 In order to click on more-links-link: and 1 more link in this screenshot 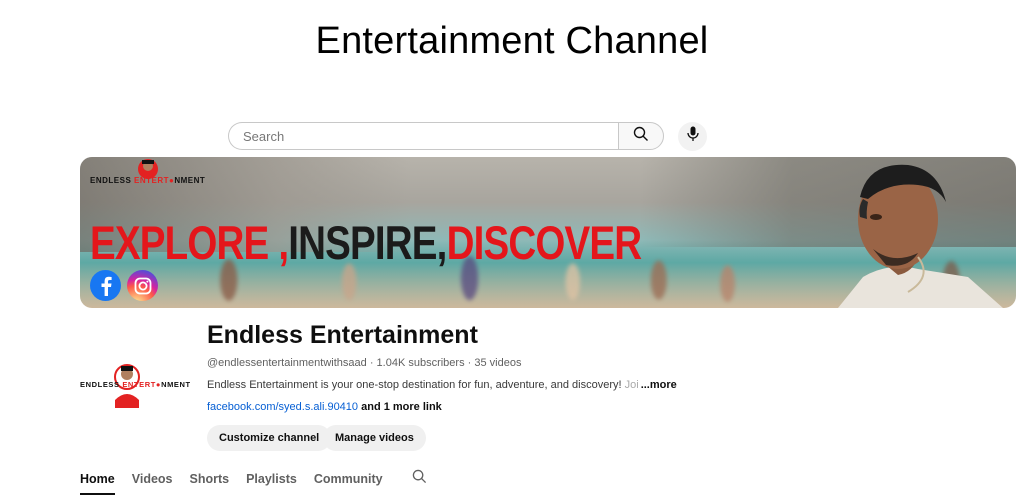, I will do `click(400, 407)`.